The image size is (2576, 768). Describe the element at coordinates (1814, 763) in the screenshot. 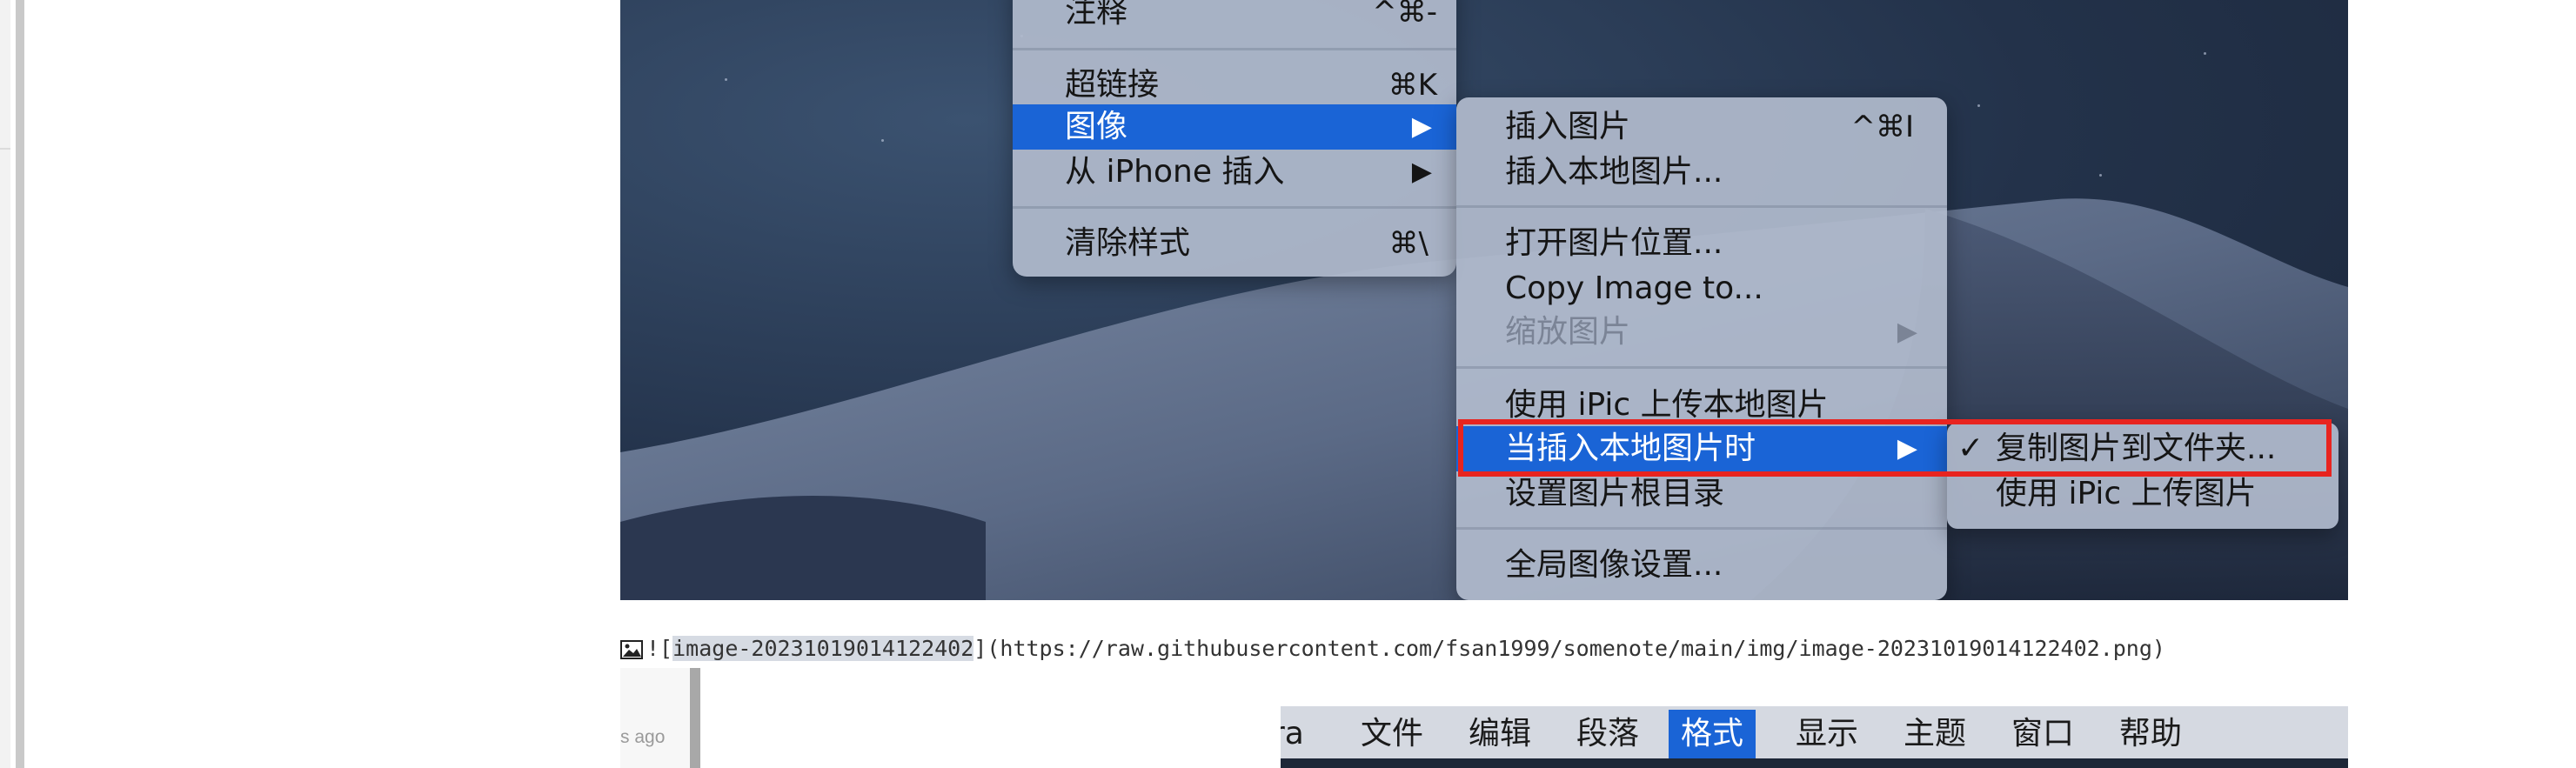

I see `menubar-shadow` at that location.